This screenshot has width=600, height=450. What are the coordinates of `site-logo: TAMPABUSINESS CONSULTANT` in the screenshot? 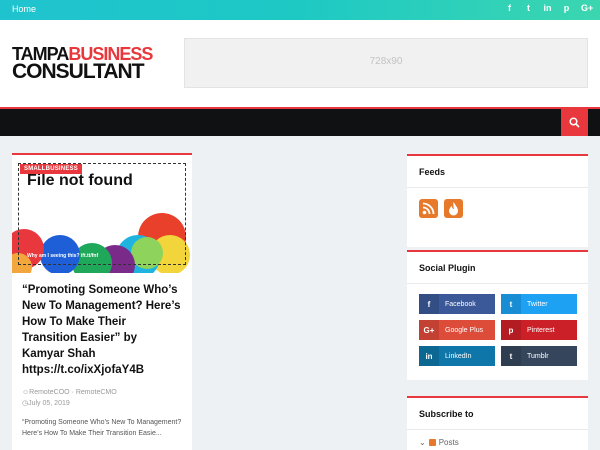 It's located at (82, 64).